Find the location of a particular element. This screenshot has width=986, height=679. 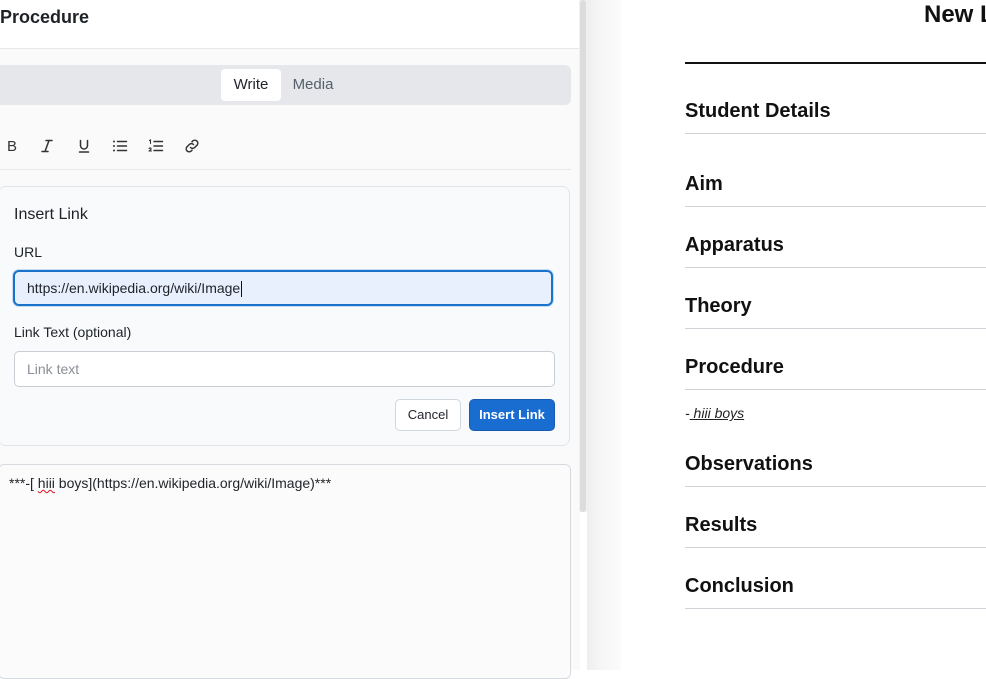

editor-tabs: Write Media is located at coordinates (285, 85).